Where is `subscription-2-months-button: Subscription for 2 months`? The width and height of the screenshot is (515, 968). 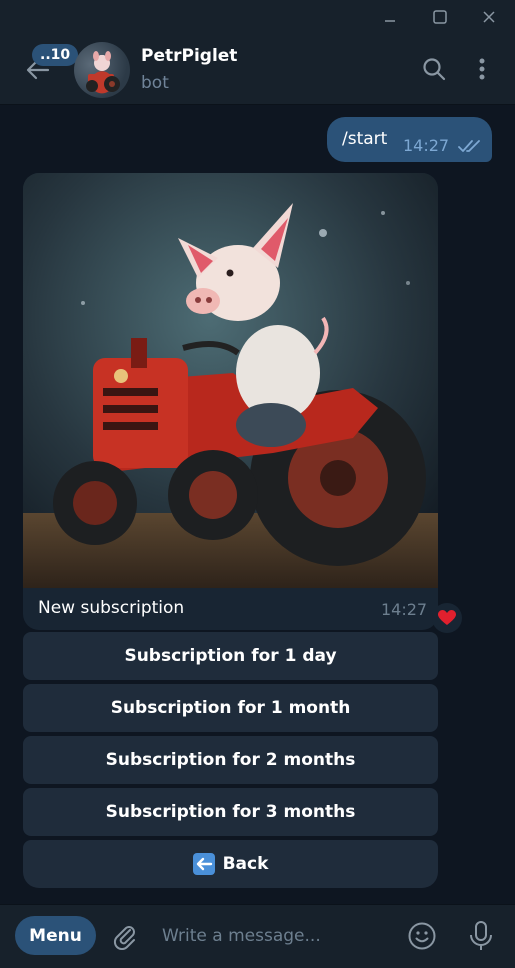
subscription-2-months-button: Subscription for 2 months is located at coordinates (230, 760).